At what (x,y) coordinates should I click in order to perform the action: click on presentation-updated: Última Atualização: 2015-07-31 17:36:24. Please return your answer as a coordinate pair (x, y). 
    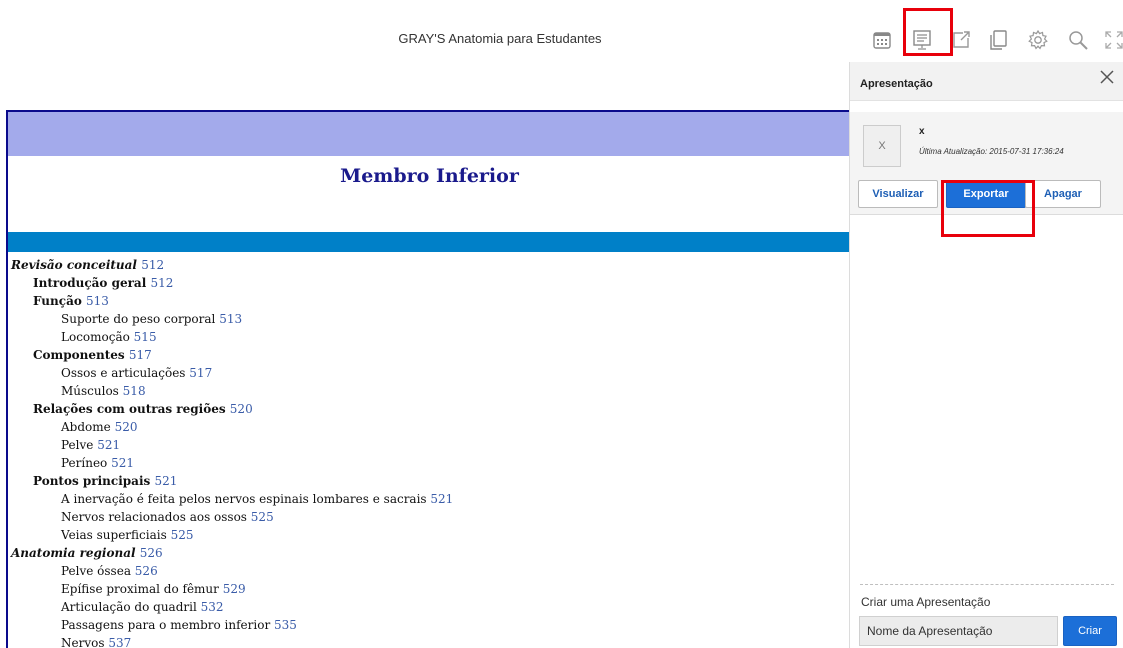
    Looking at the image, I should click on (991, 151).